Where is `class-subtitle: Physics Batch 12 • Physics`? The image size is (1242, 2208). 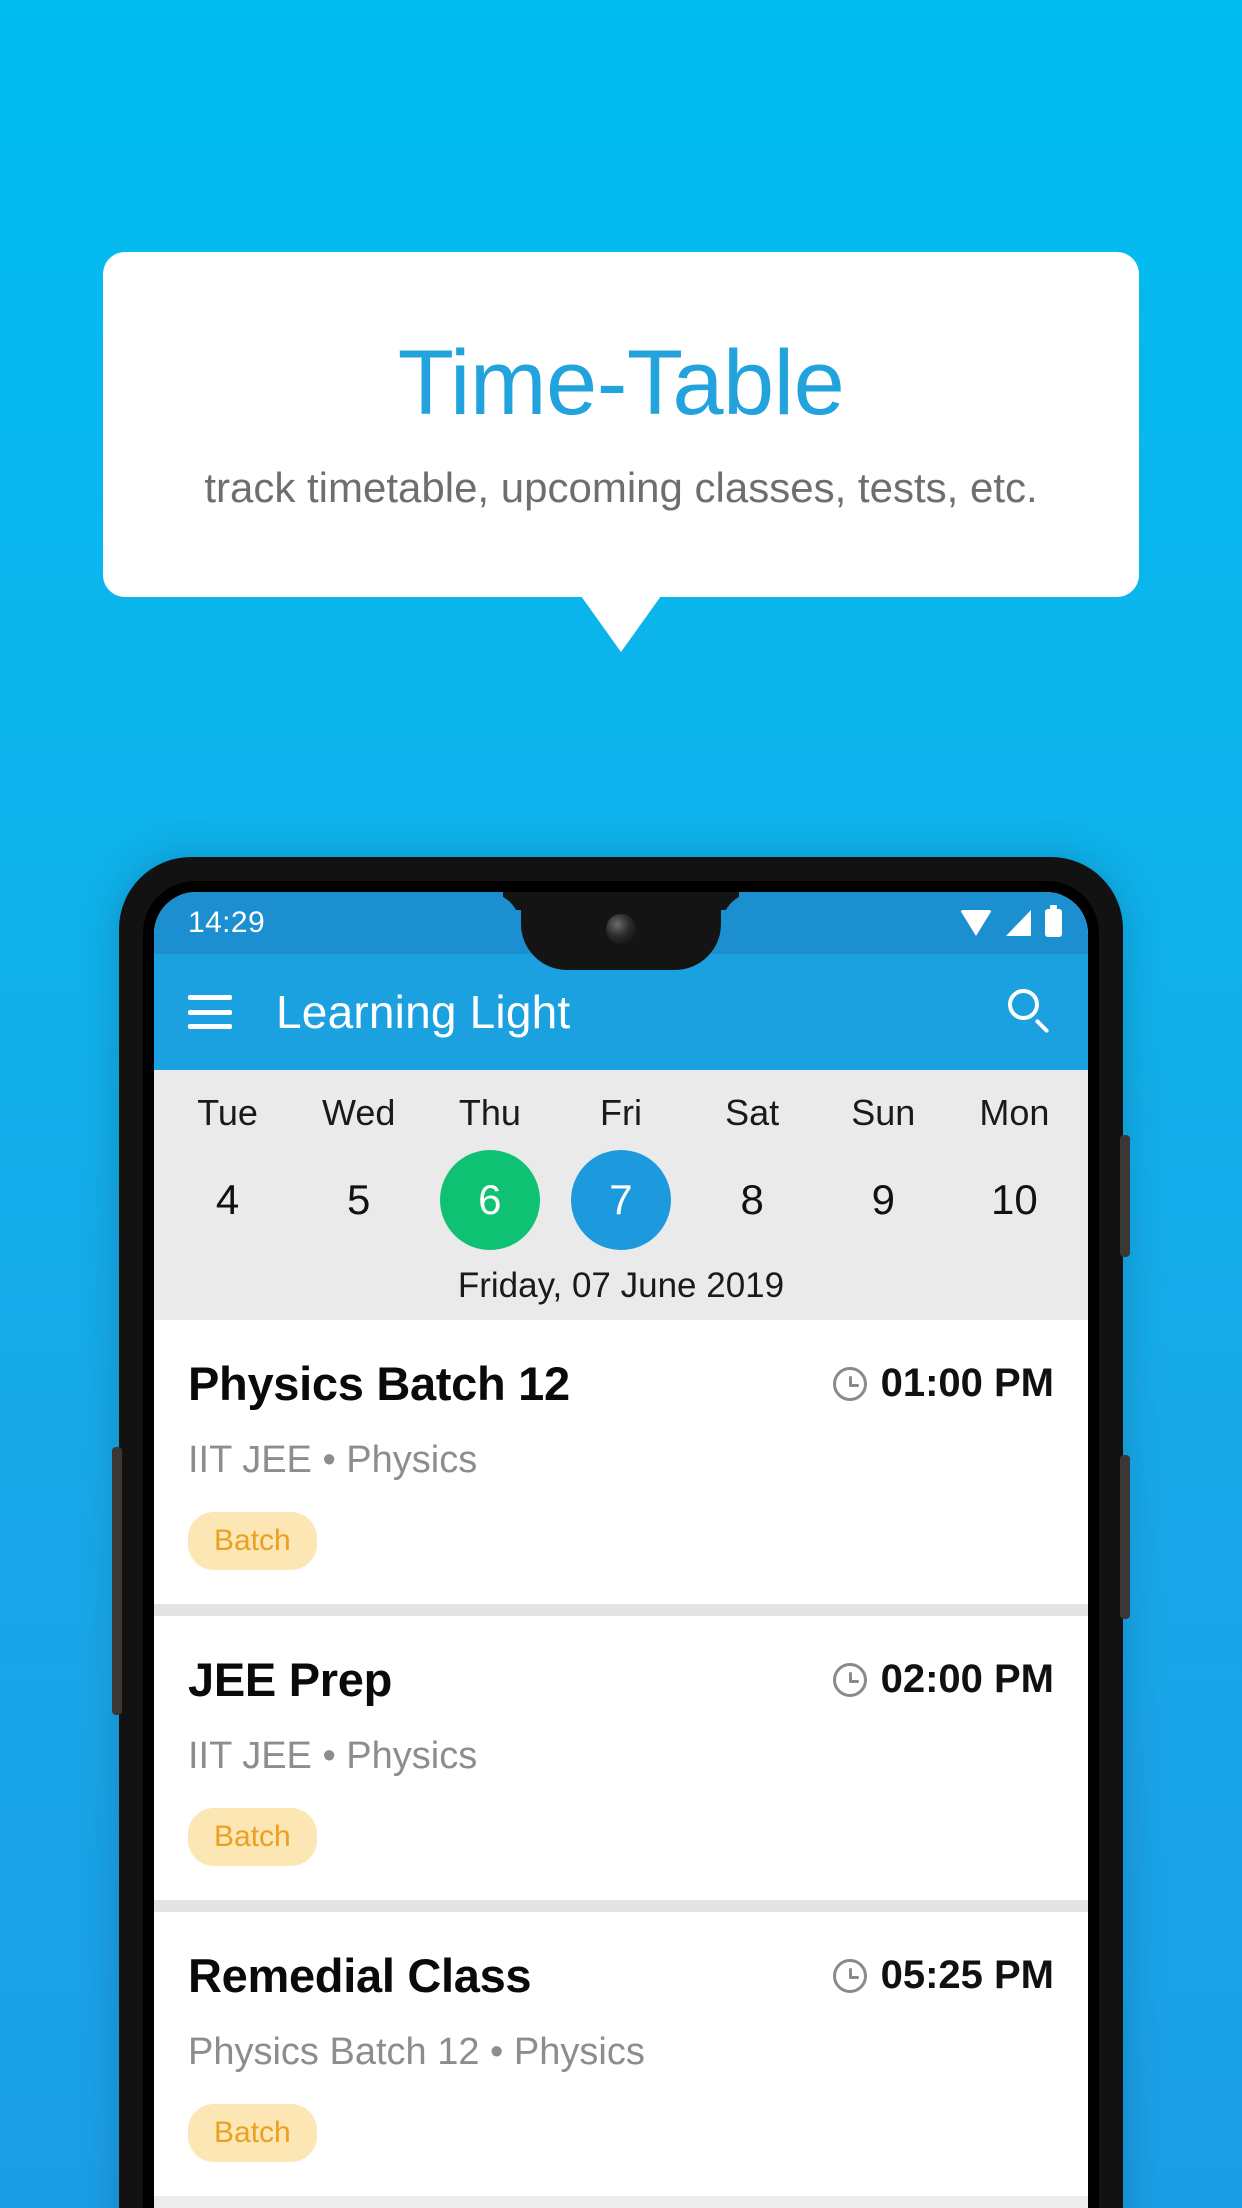 class-subtitle: Physics Batch 12 • Physics is located at coordinates (416, 2052).